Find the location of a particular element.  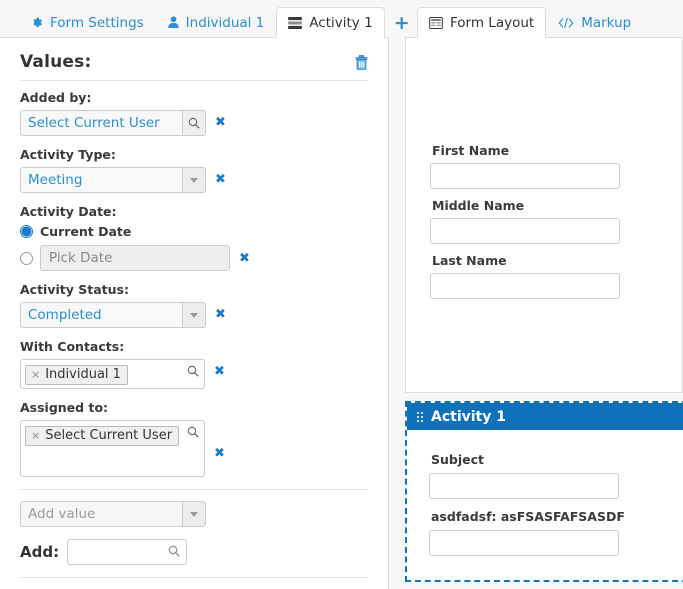

pick-date-input: Pick Date is located at coordinates (135, 258).